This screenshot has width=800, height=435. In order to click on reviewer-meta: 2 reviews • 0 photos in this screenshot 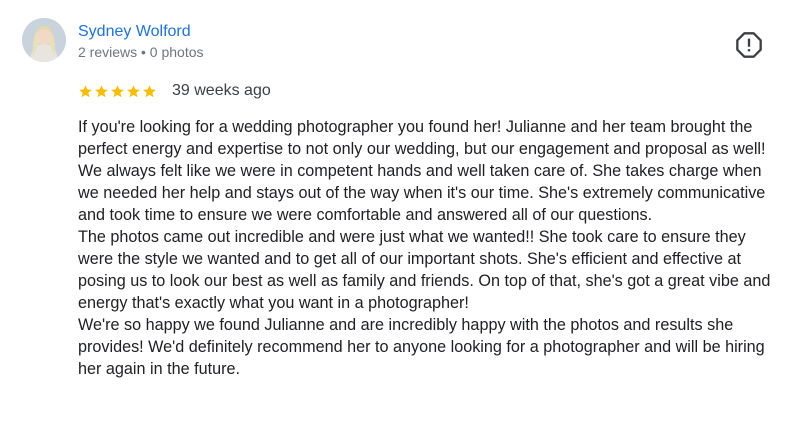, I will do `click(141, 52)`.